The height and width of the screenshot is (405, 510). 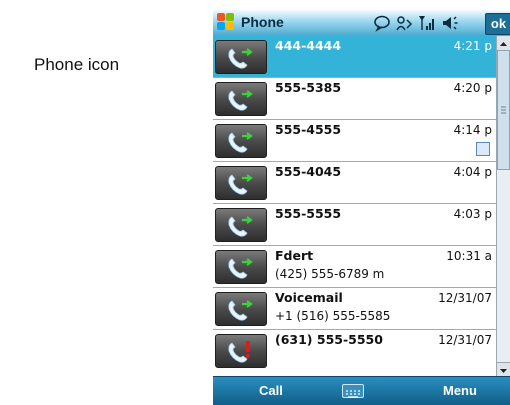 I want to click on call-row: 555-4555 4:14 p, so click(x=354, y=141).